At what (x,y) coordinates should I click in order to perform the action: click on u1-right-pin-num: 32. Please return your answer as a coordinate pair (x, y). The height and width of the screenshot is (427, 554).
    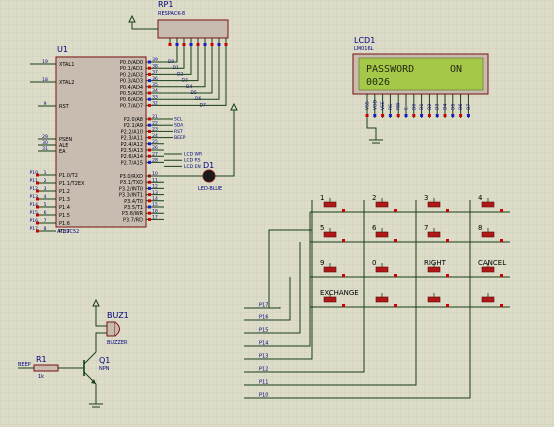
    Looking at the image, I should click on (155, 104).